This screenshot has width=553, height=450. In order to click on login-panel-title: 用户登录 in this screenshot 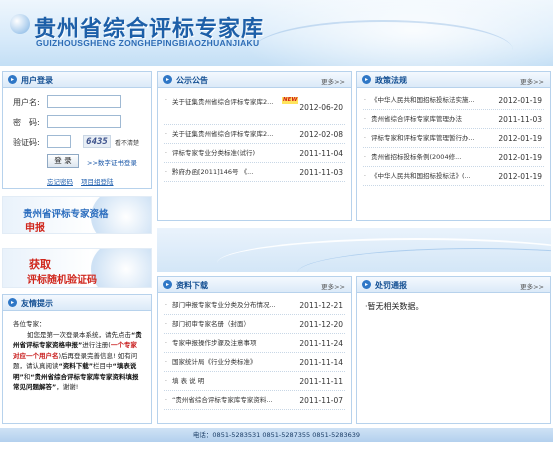, I will do `click(37, 80)`.